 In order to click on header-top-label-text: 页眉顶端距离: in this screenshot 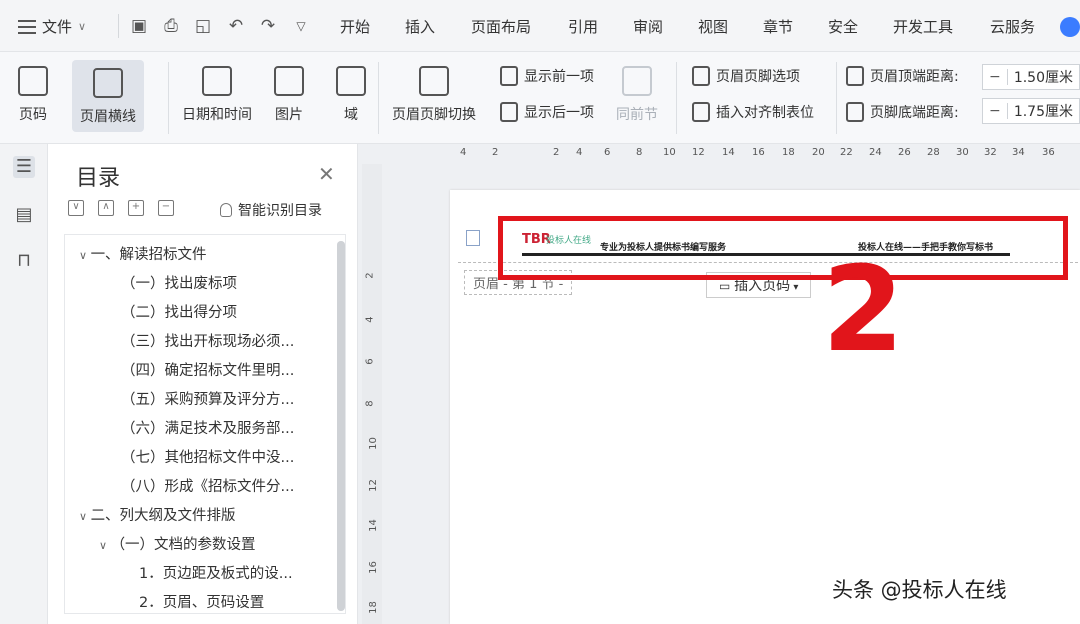, I will do `click(914, 77)`.